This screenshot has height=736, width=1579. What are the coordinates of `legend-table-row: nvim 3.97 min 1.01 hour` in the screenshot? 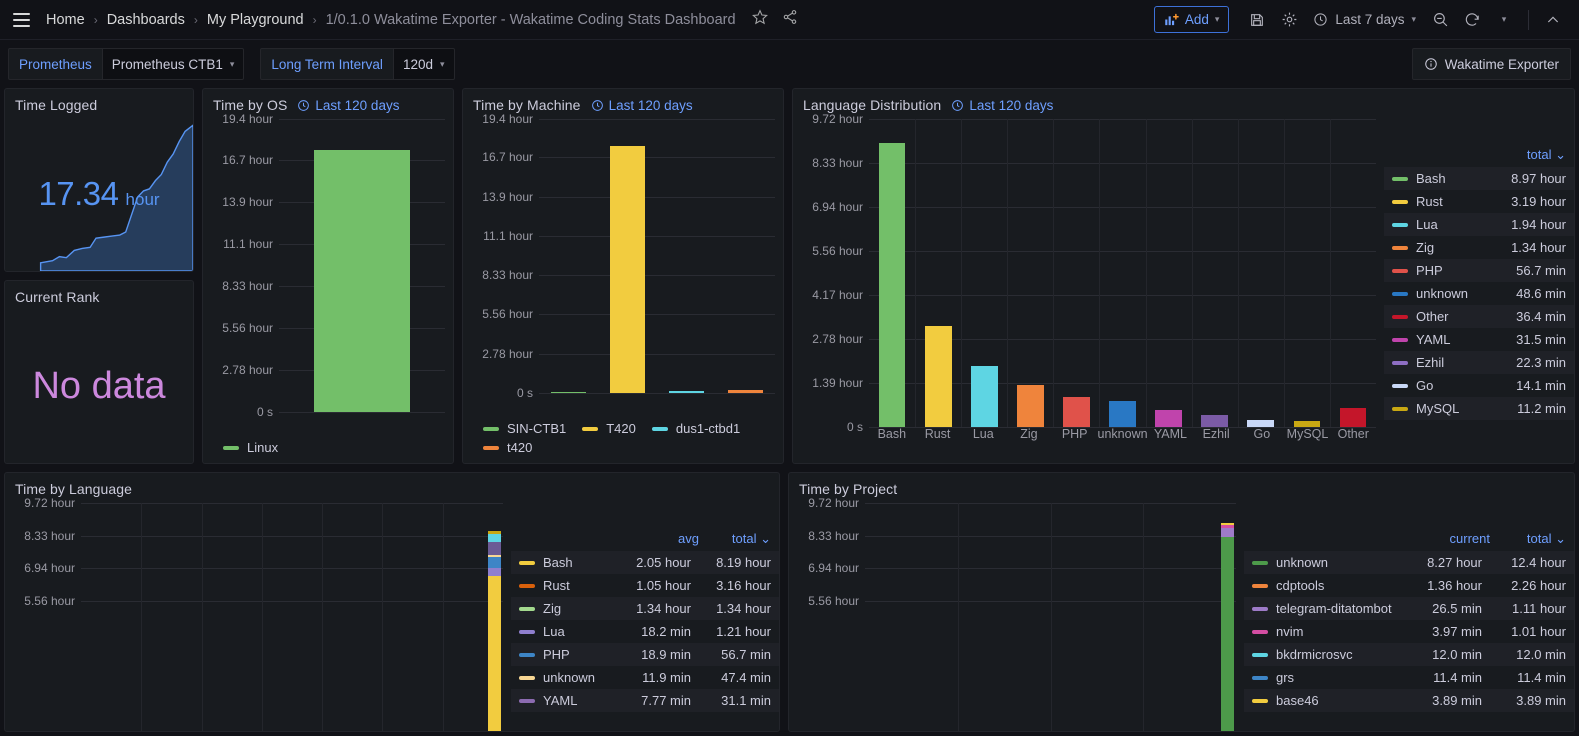 It's located at (1409, 631).